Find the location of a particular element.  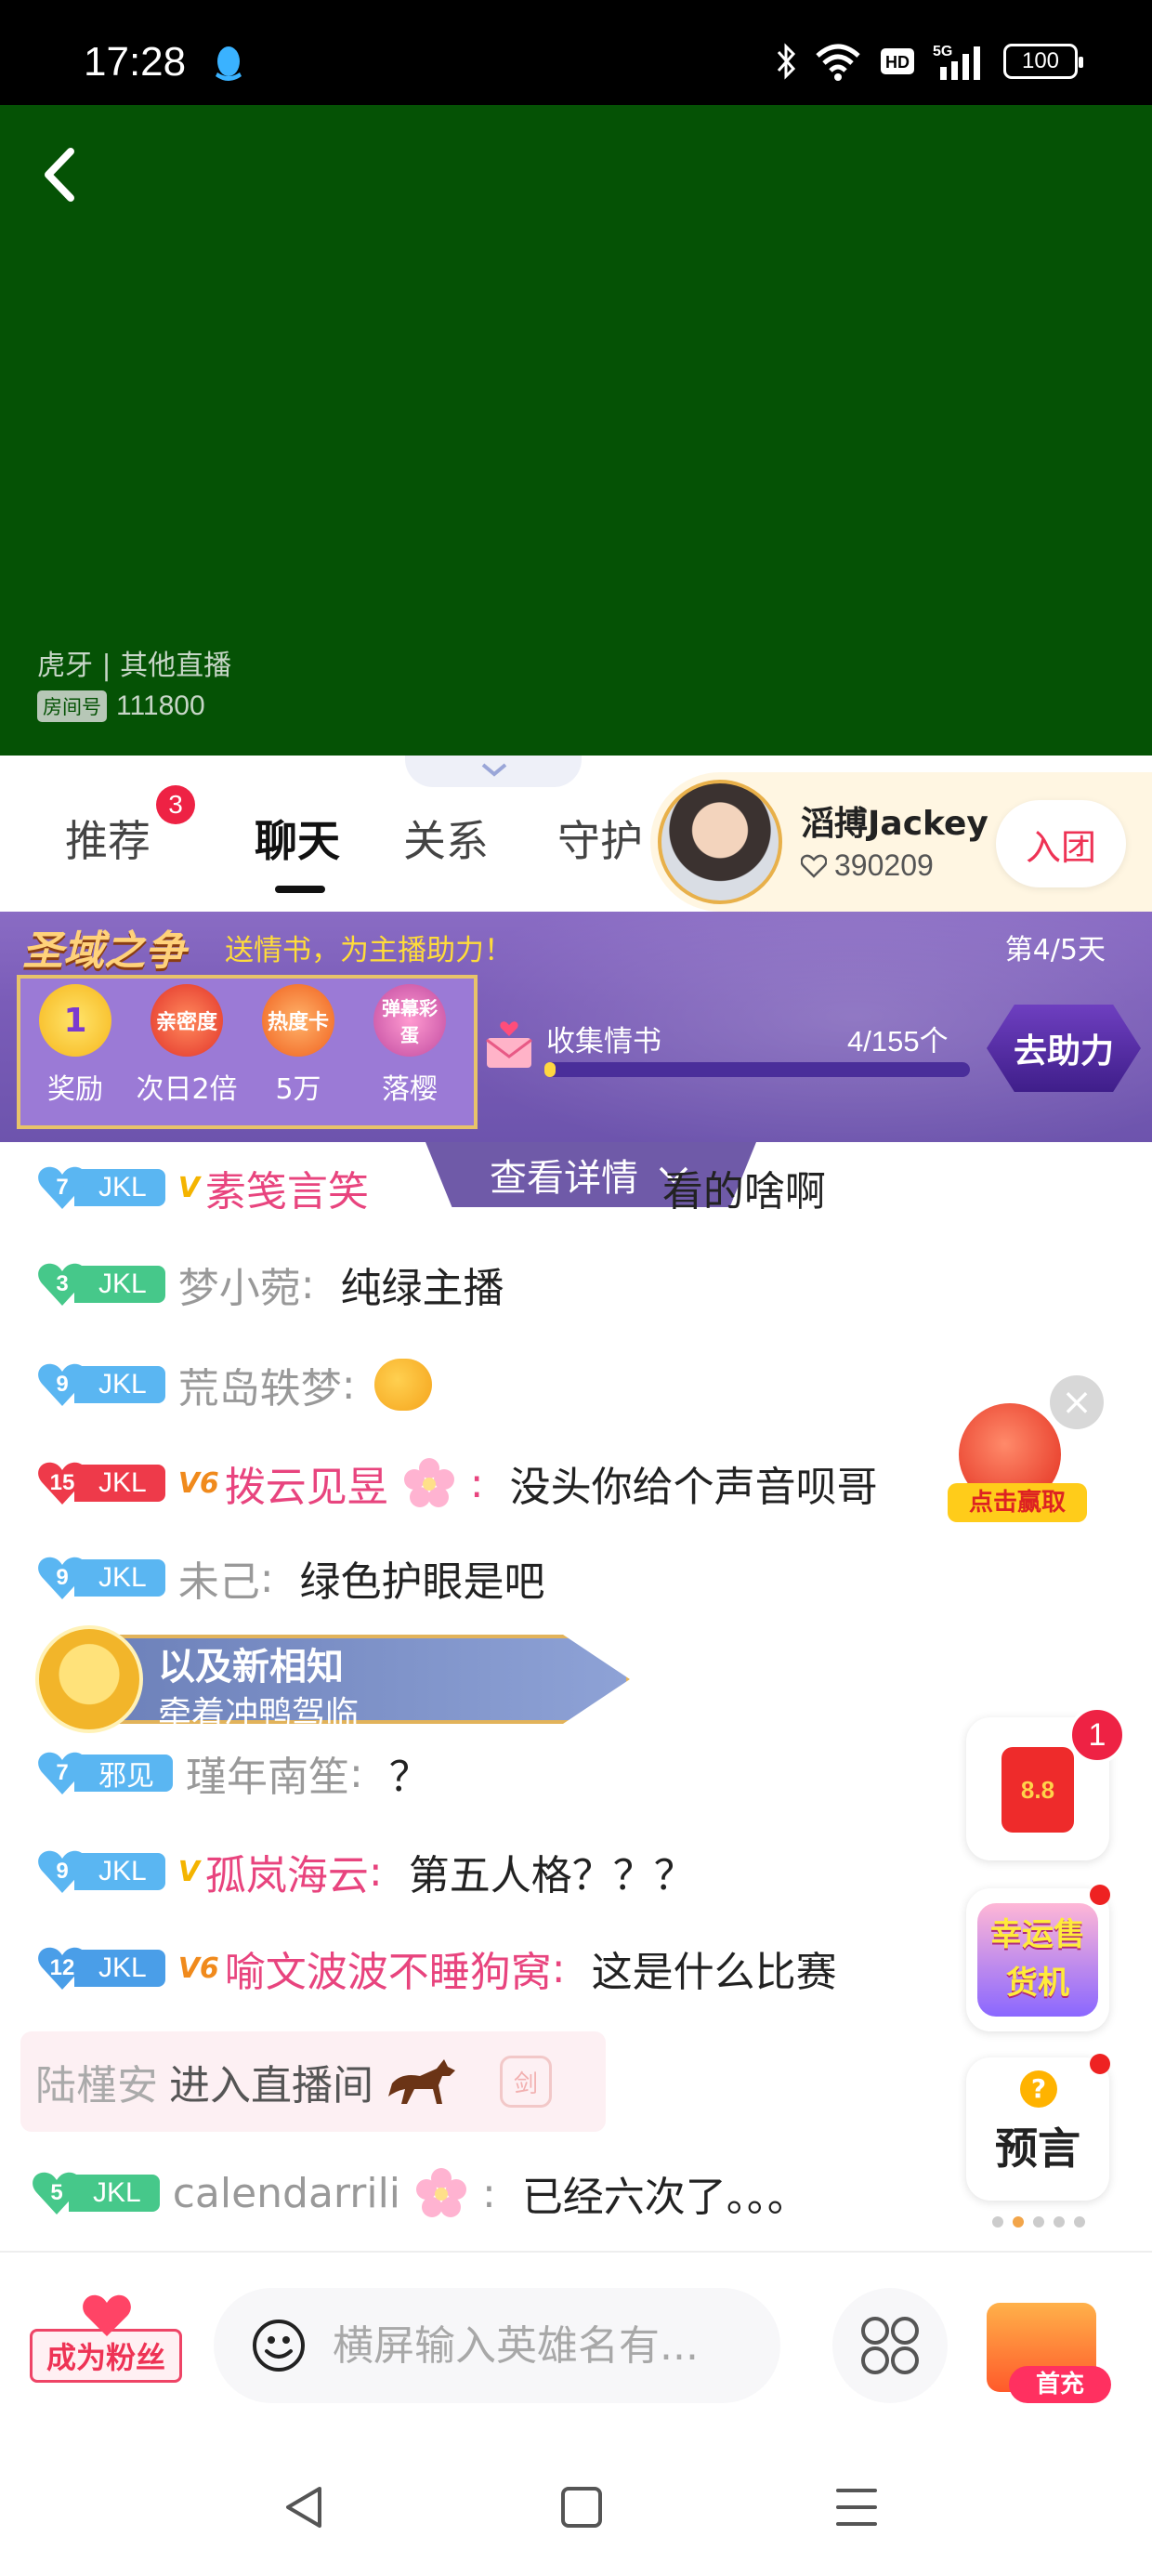

first-recharge-button: 首充 is located at coordinates (1041, 2344).